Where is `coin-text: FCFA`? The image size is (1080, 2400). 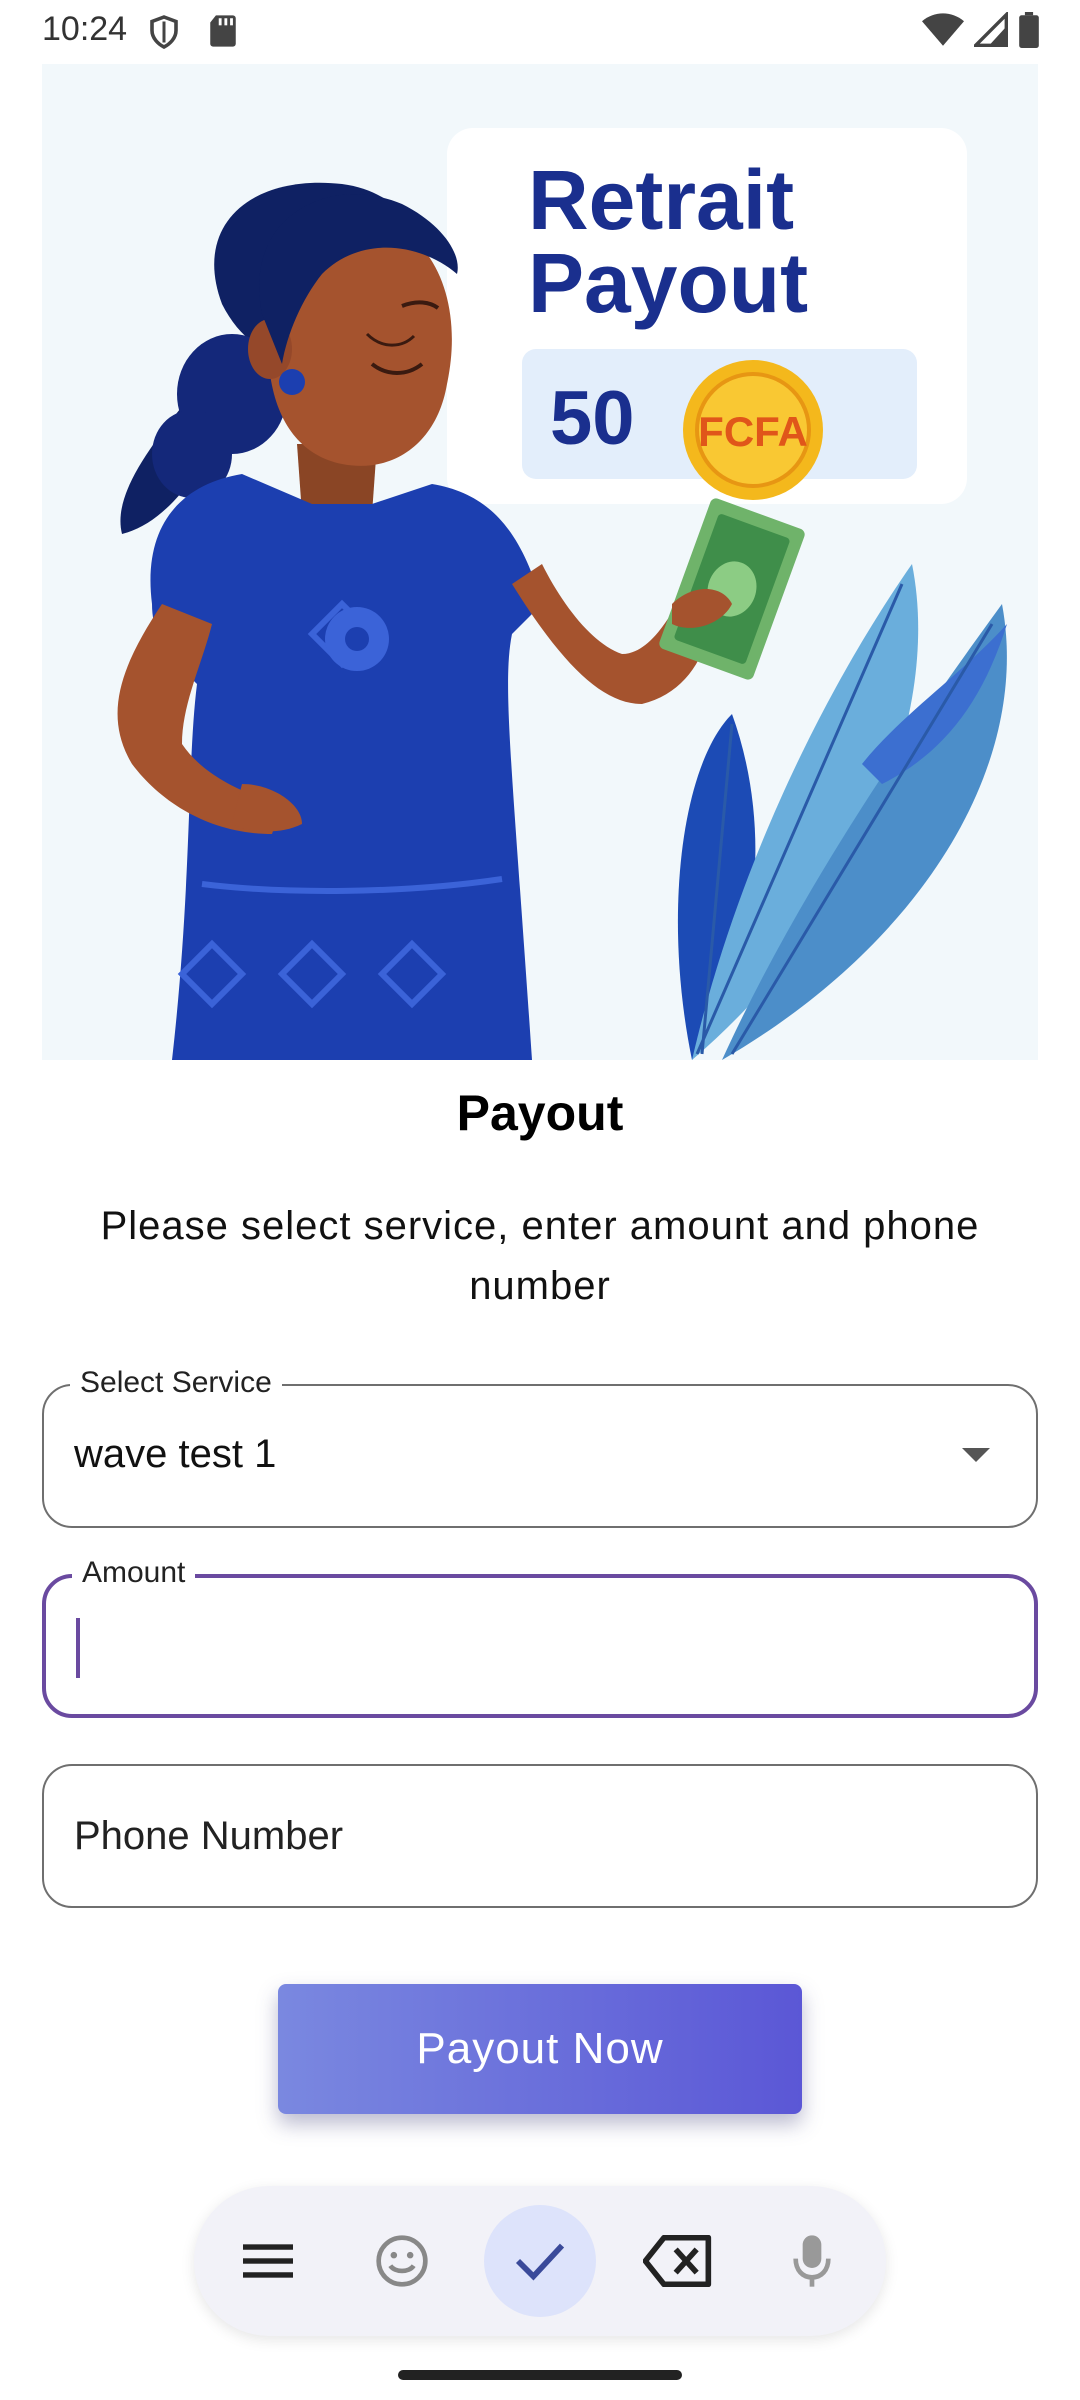 coin-text: FCFA is located at coordinates (753, 431).